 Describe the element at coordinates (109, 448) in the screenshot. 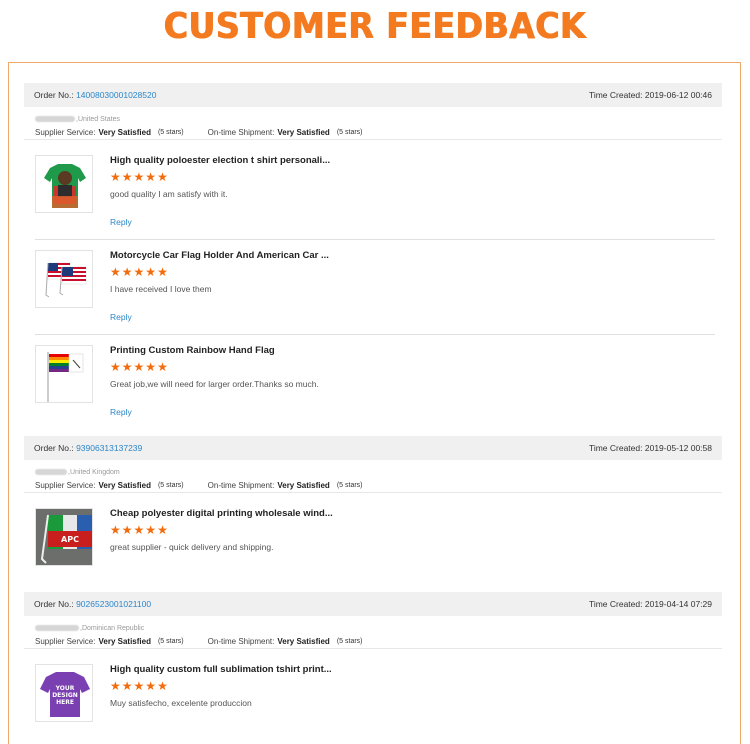

I see `order-no-link: 93906313137239` at that location.